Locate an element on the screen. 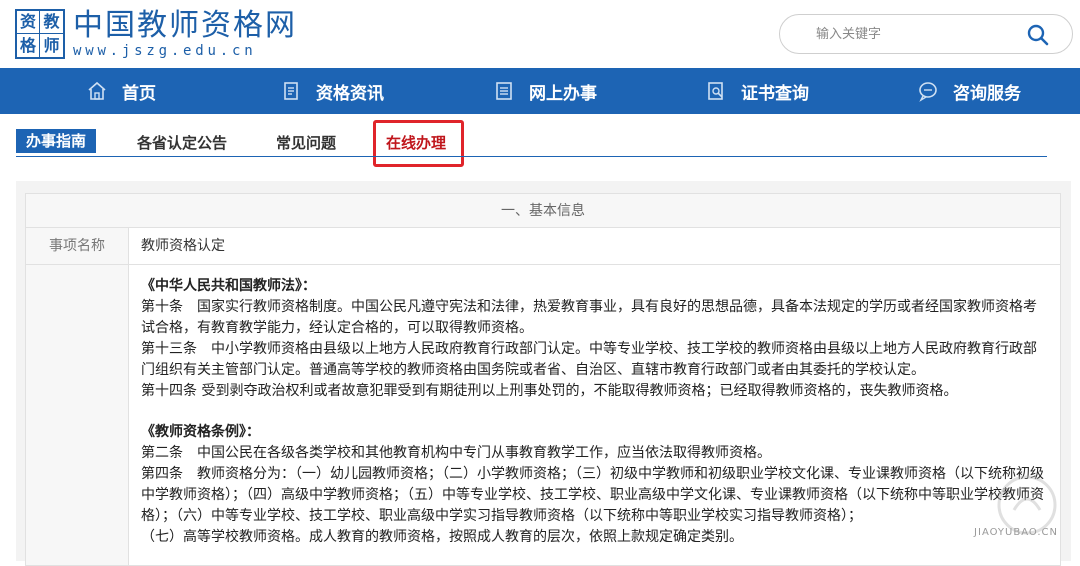 The image size is (1080, 566). main-nav: 首页 资格资讯 网上办事 证书查询 咨询服务 is located at coordinates (540, 91).